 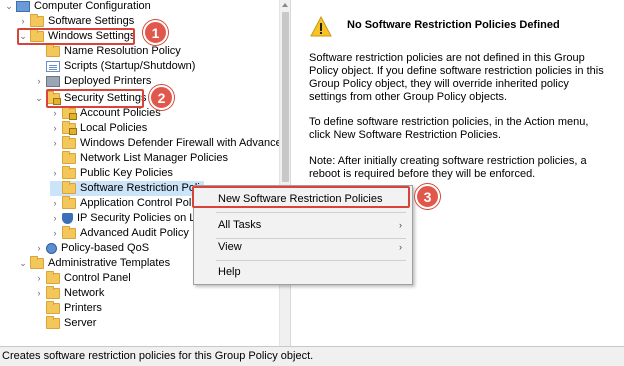 I want to click on annotation-highlight-new-policies, so click(x=301, y=197).